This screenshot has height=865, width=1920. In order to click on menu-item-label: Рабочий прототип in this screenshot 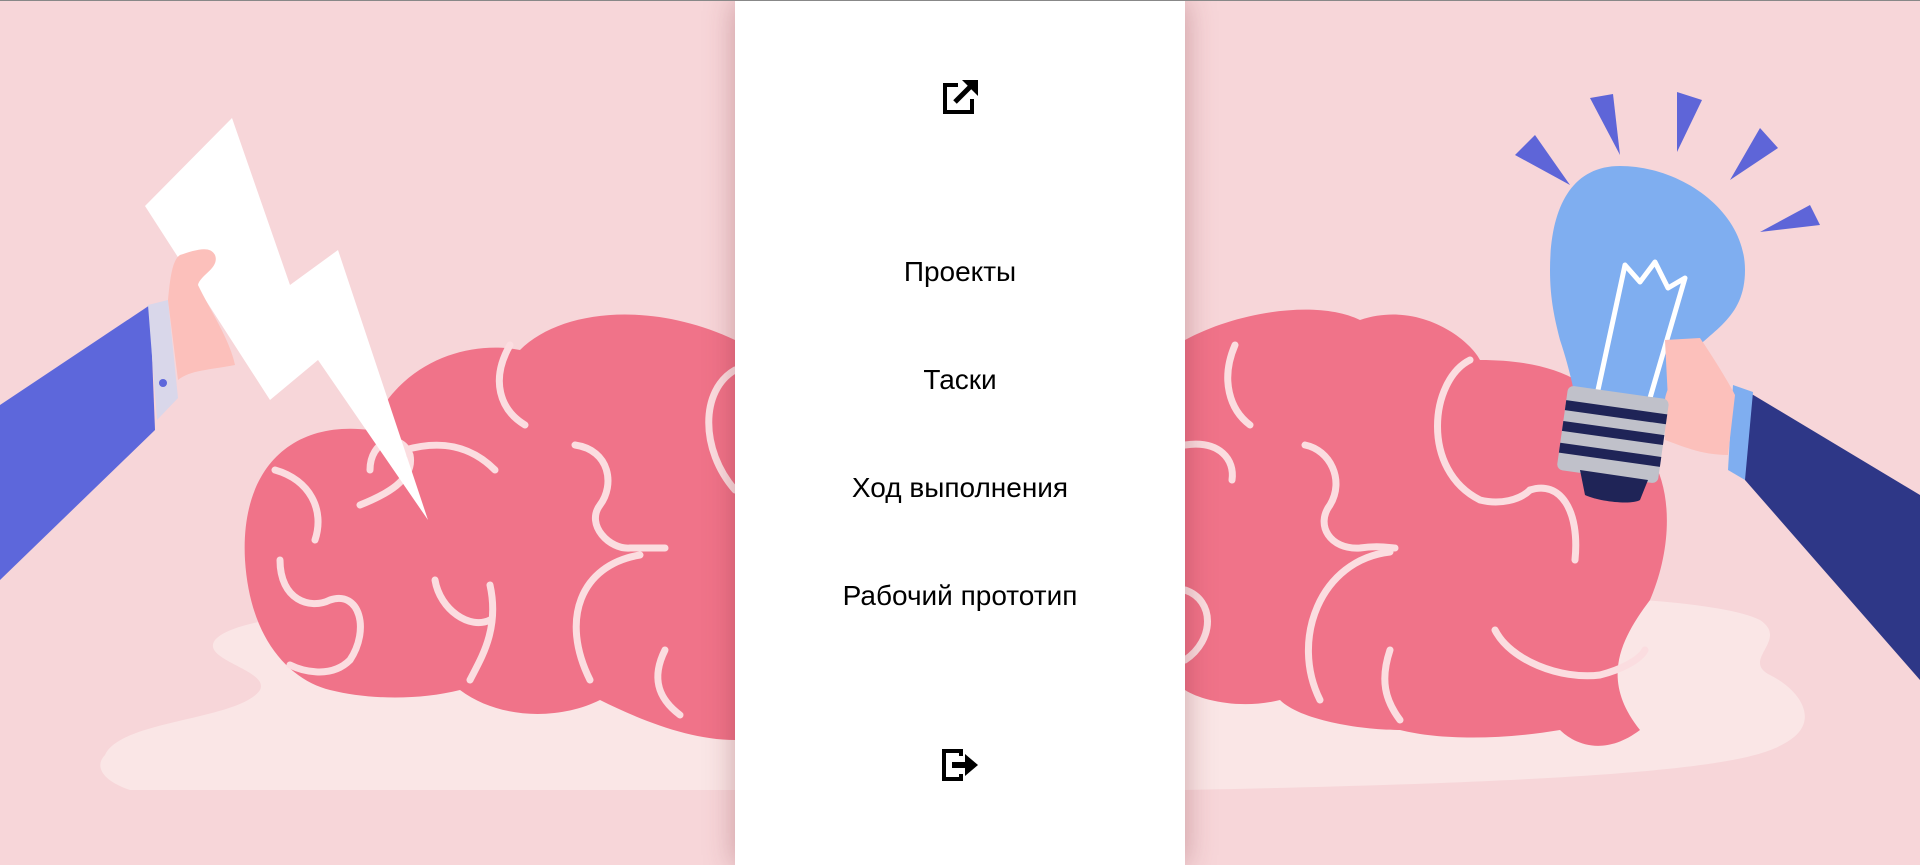, I will do `click(960, 595)`.